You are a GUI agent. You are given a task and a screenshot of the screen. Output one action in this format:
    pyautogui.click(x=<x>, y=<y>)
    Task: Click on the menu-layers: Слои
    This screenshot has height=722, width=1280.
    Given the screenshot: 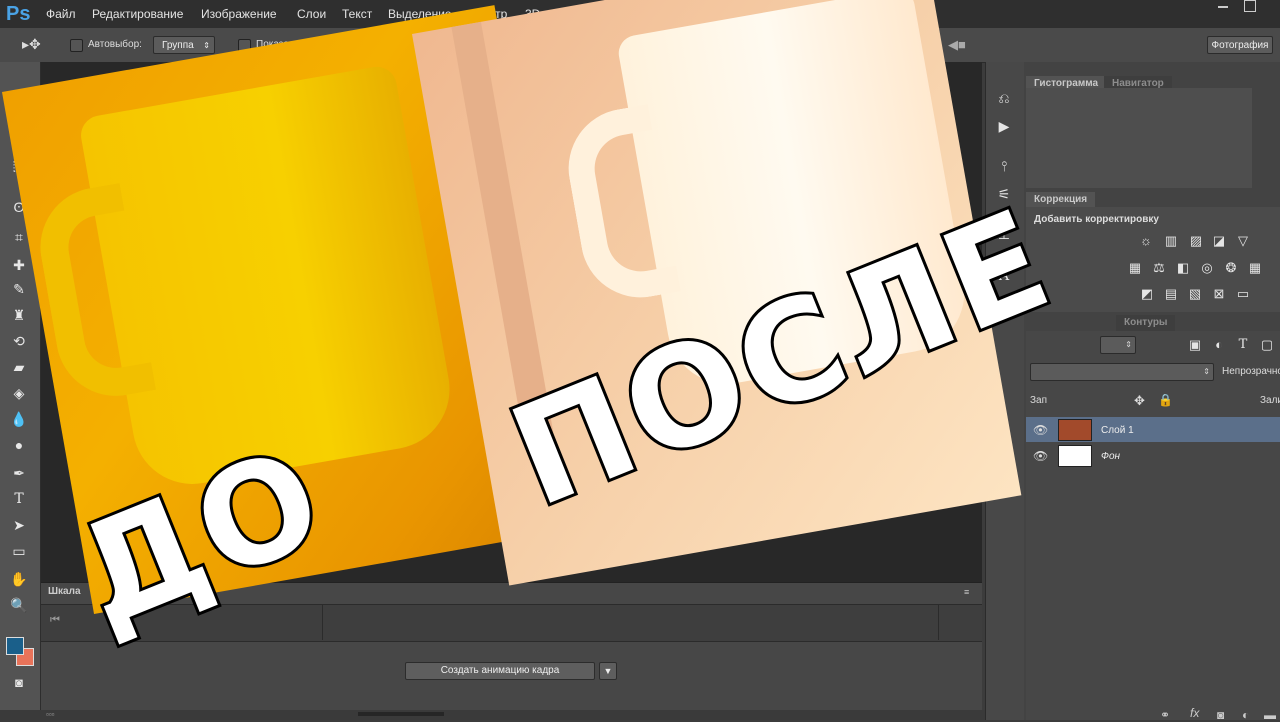 What is the action you would take?
    pyautogui.click(x=311, y=14)
    